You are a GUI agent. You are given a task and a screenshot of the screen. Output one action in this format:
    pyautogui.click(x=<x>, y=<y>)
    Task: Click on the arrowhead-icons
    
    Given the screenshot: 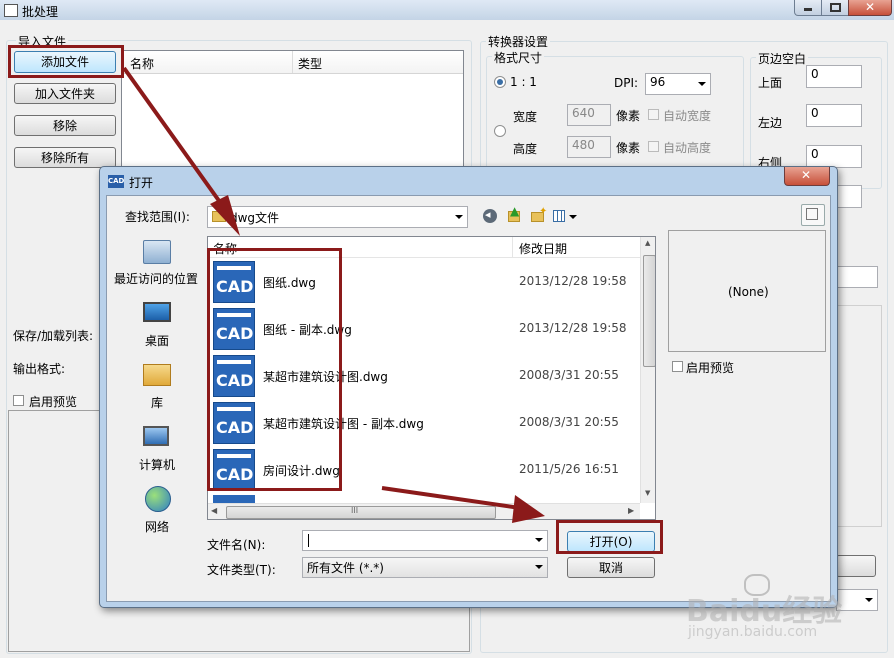 What is the action you would take?
    pyautogui.click(x=225, y=215)
    